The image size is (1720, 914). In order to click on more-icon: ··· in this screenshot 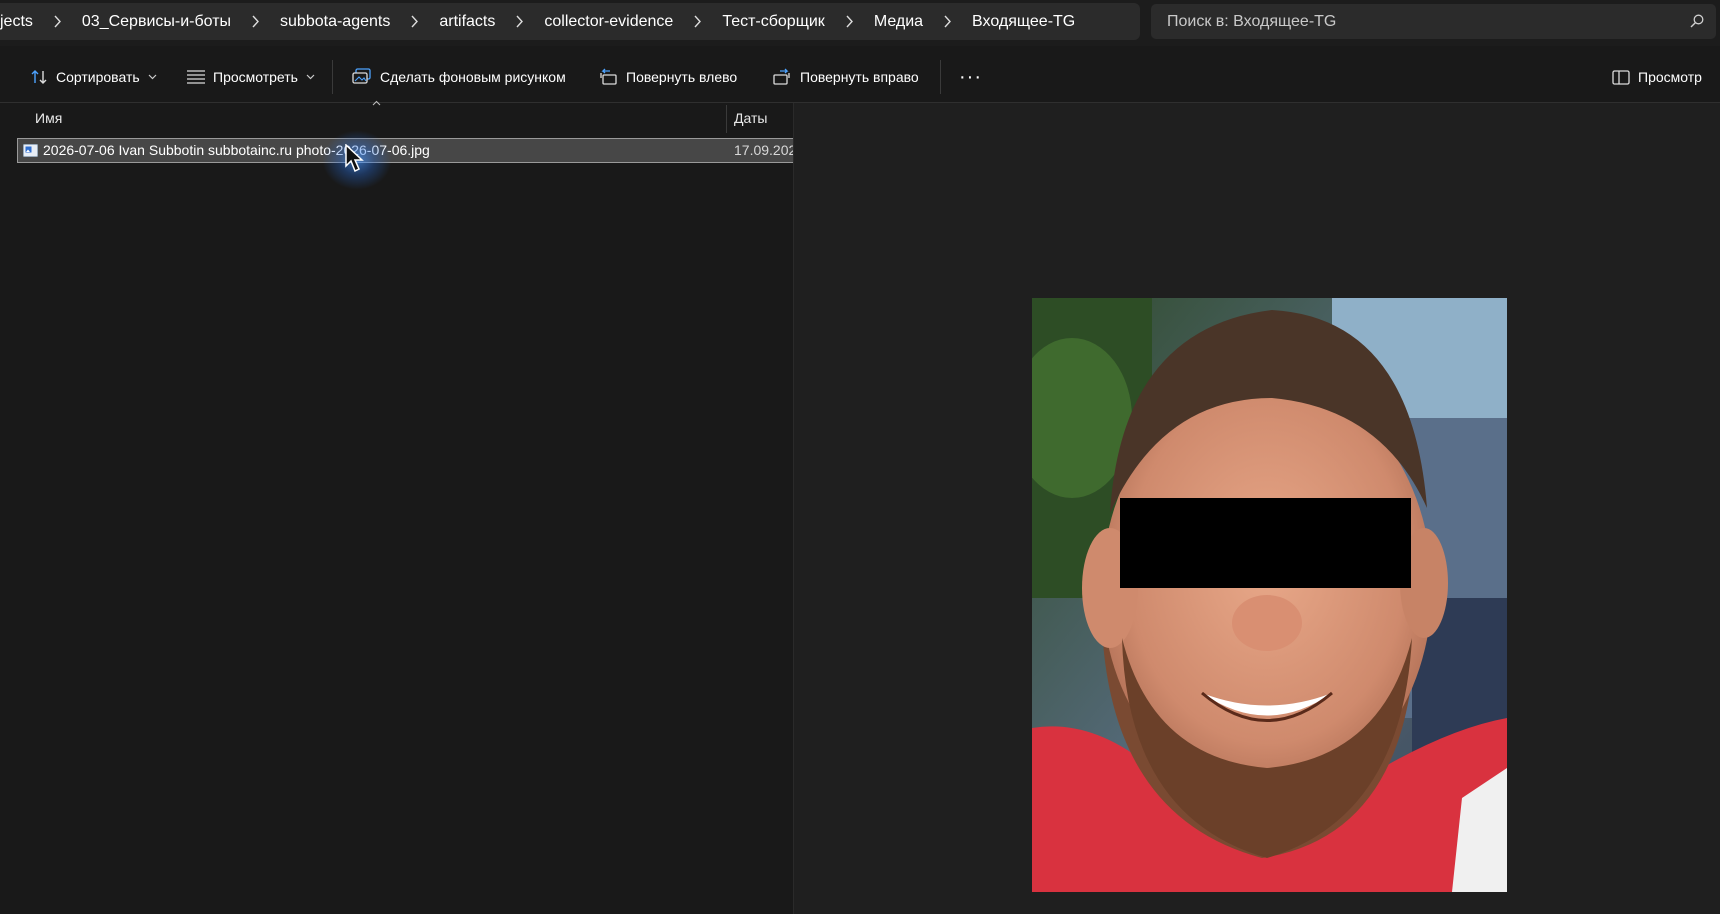, I will do `click(970, 76)`.